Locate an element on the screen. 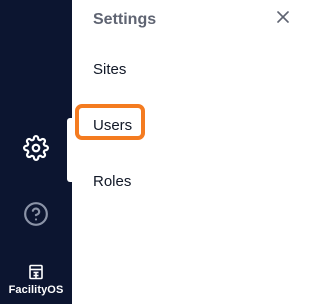  help-nav-button is located at coordinates (36, 214).